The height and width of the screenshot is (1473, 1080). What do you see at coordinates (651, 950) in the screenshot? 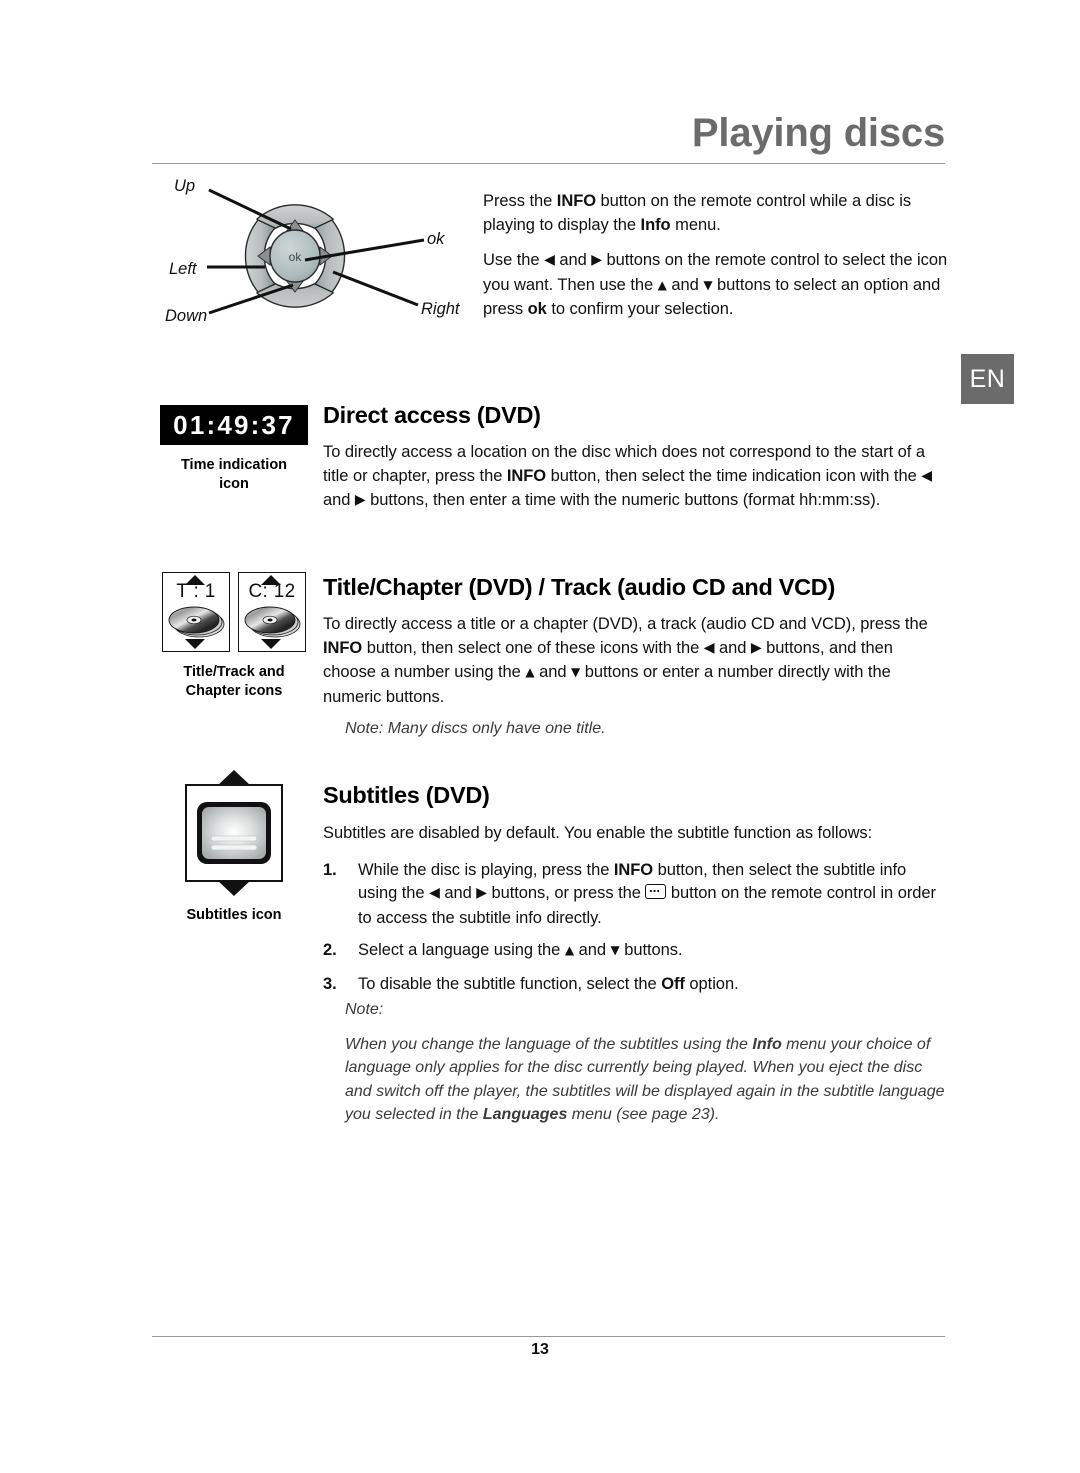
I see `step-2-post: buttons.` at bounding box center [651, 950].